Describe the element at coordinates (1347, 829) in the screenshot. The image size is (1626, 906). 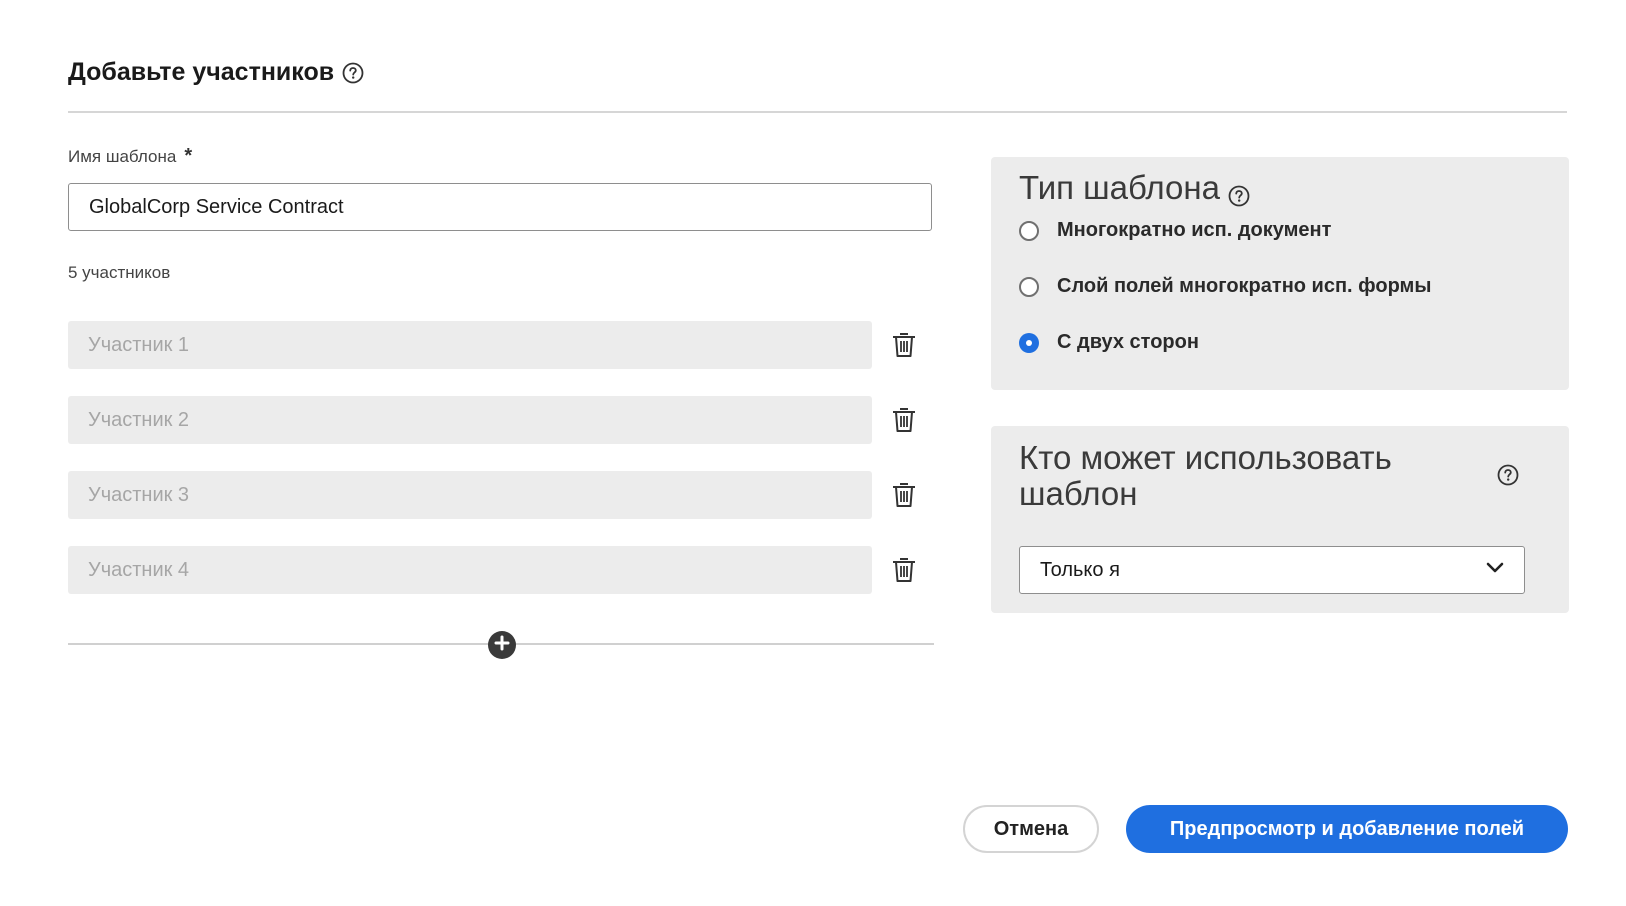
I see `preview-add-fields-button: Предпросмотр и добавление полей` at that location.